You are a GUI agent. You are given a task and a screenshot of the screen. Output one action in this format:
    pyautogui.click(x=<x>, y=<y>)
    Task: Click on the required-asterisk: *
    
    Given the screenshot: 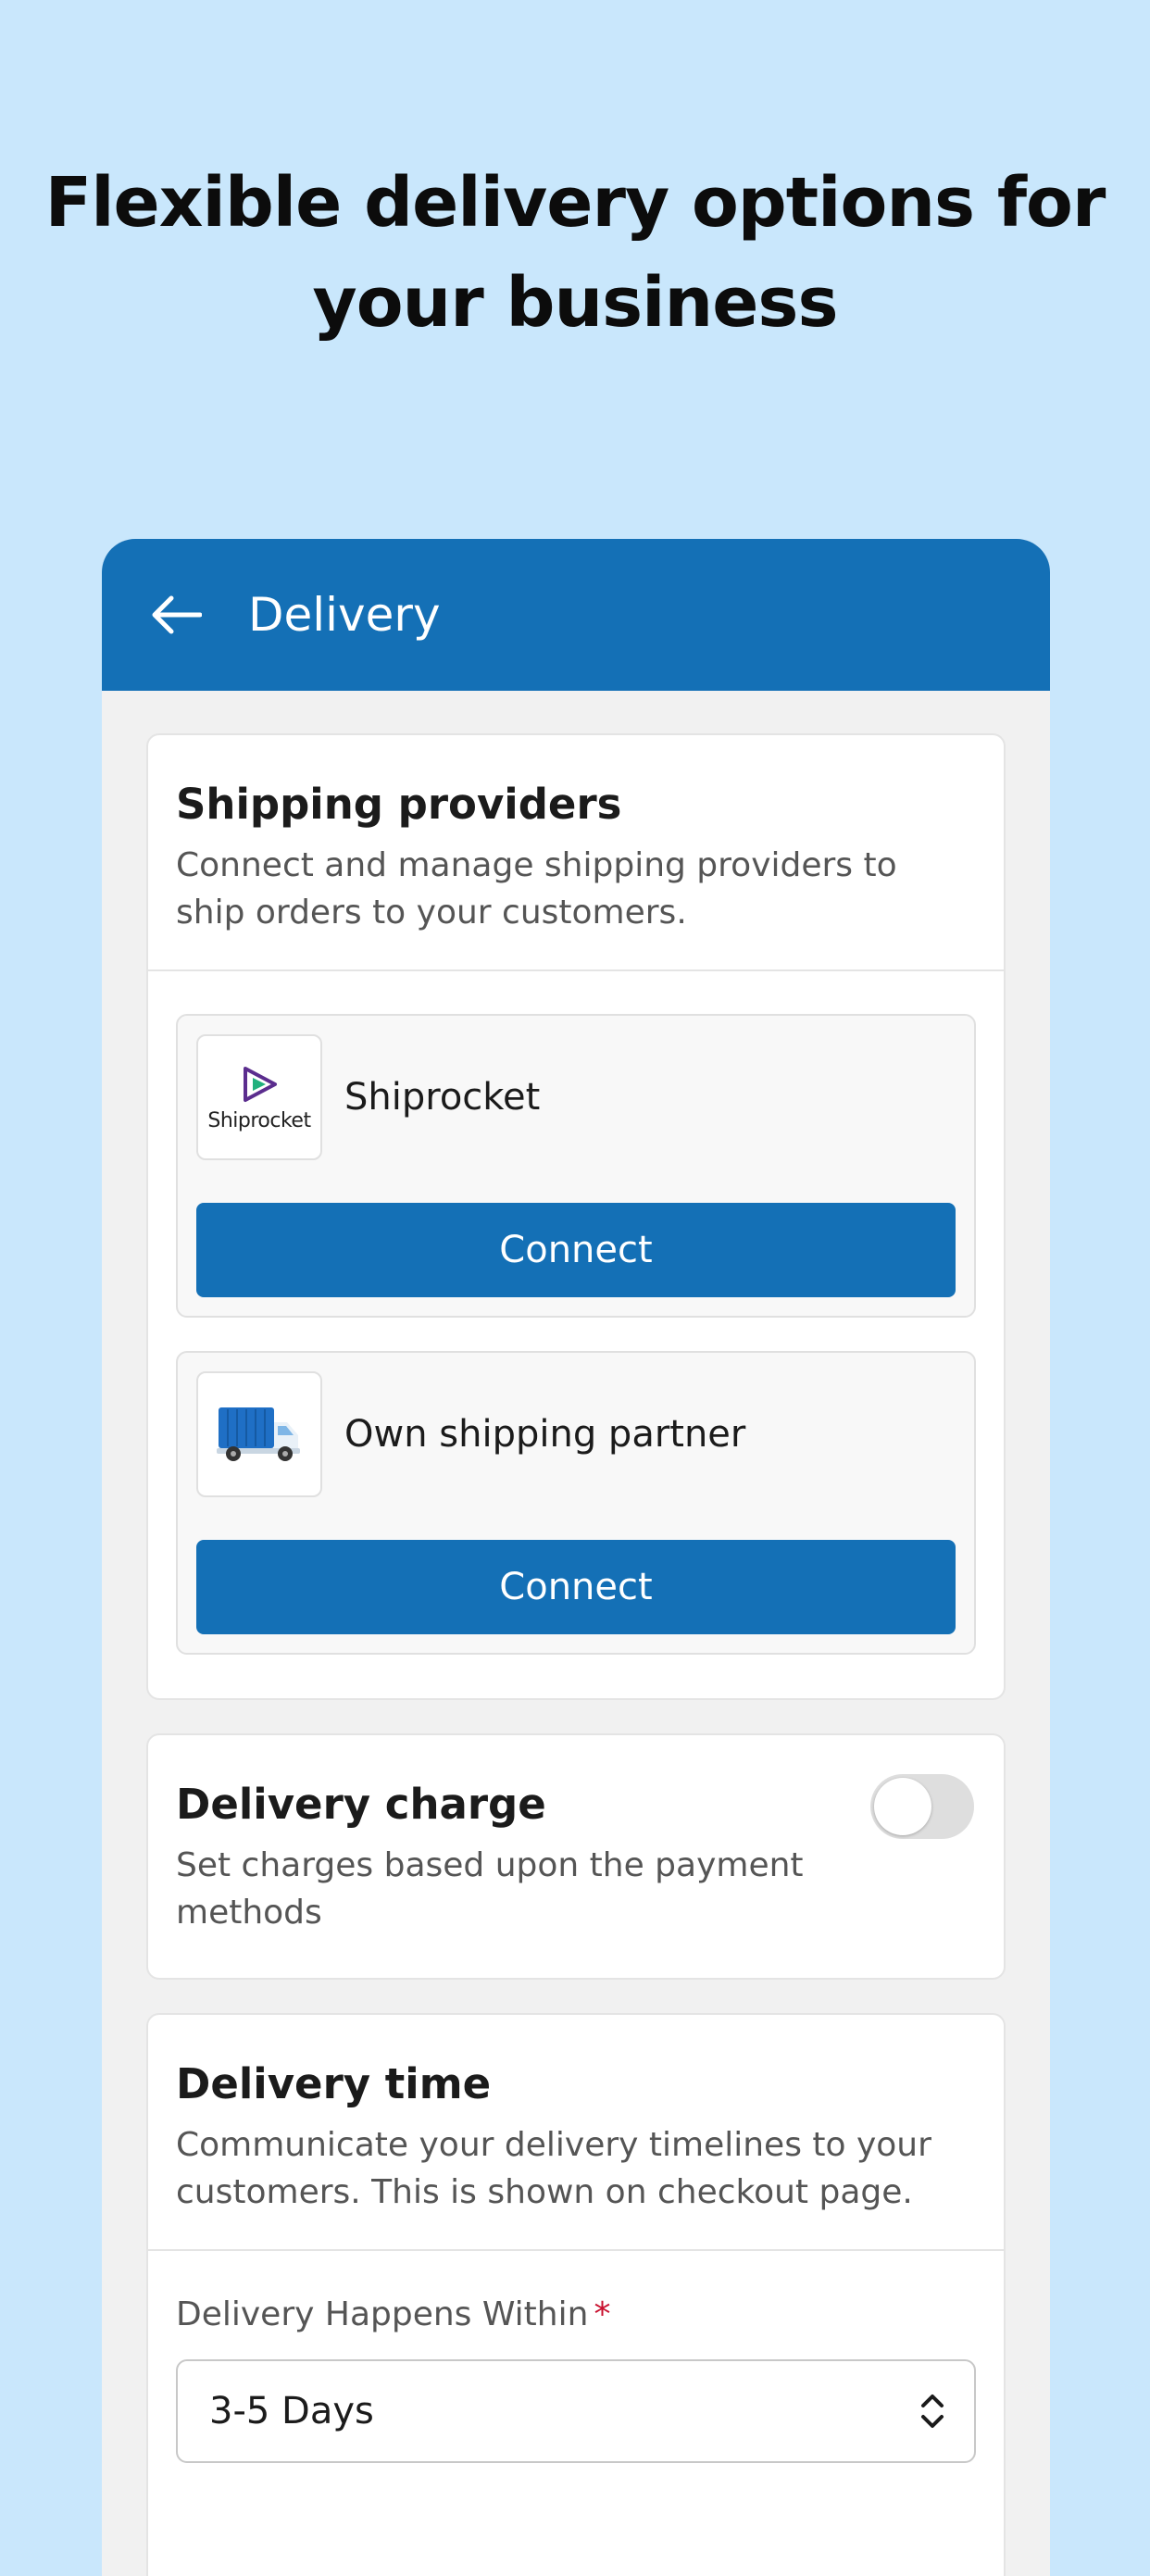 What is the action you would take?
    pyautogui.click(x=602, y=2314)
    